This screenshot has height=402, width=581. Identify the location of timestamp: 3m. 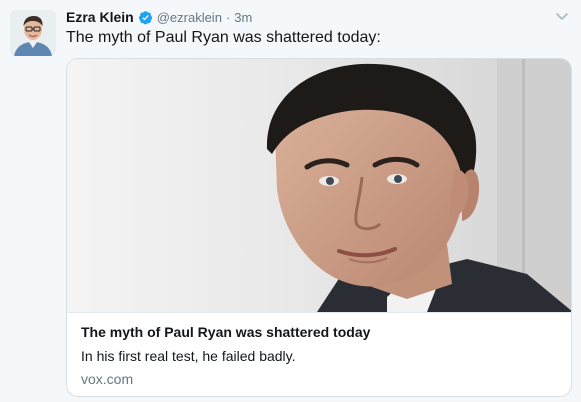
(243, 17).